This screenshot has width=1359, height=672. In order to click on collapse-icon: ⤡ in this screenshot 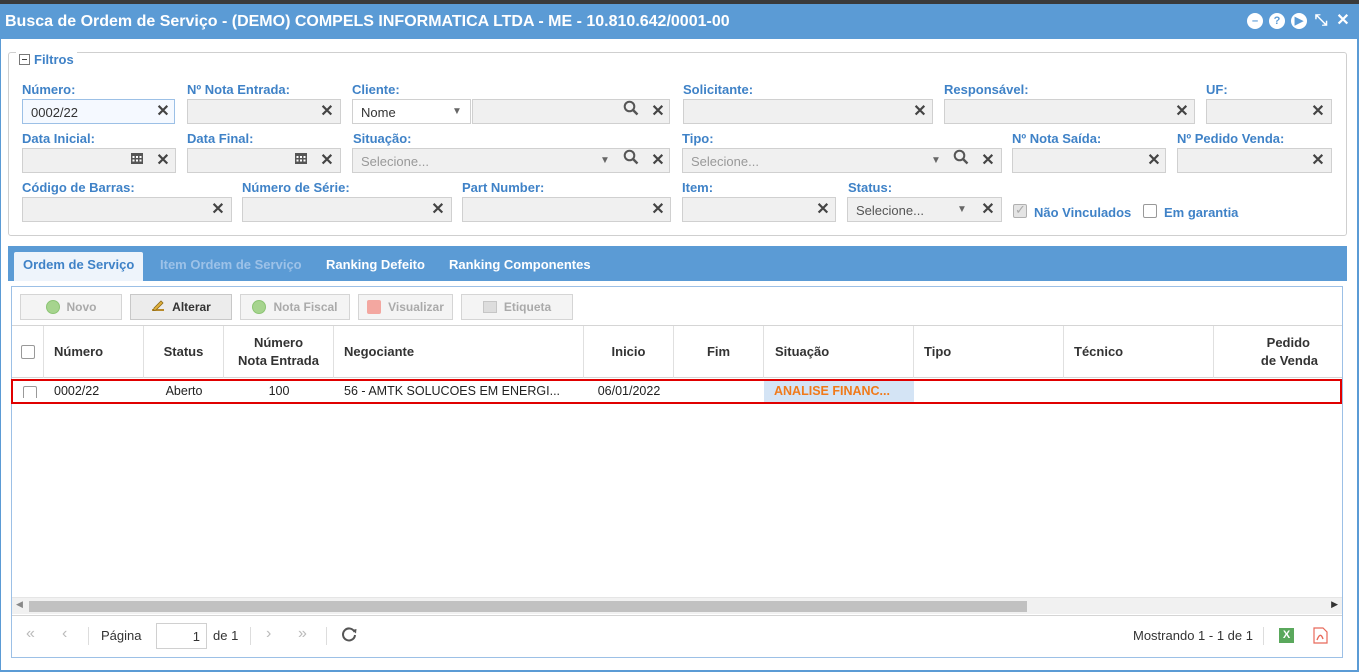, I will do `click(1321, 21)`.